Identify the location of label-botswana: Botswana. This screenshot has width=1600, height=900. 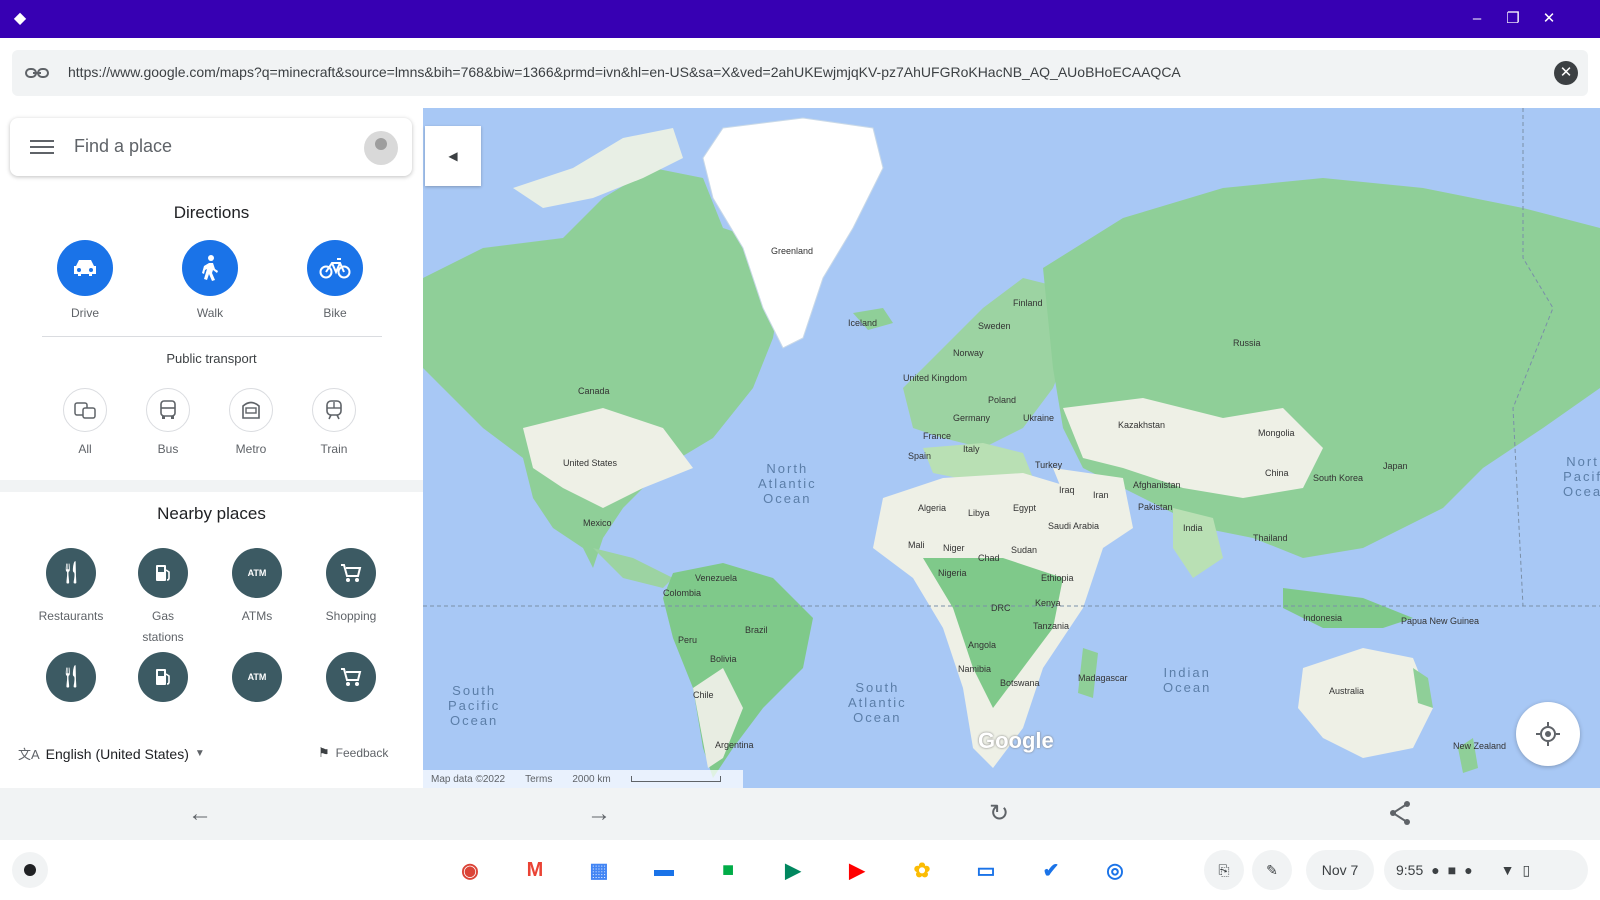
(1020, 683).